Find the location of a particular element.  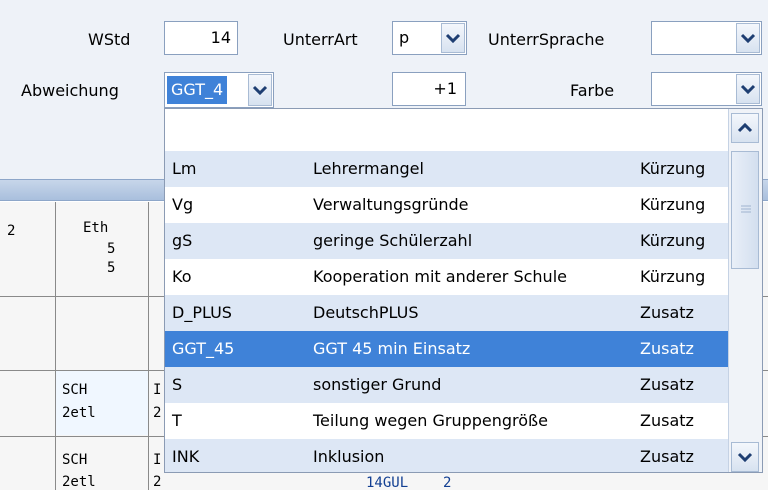

grid-cell: 14GUL is located at coordinates (387, 483).